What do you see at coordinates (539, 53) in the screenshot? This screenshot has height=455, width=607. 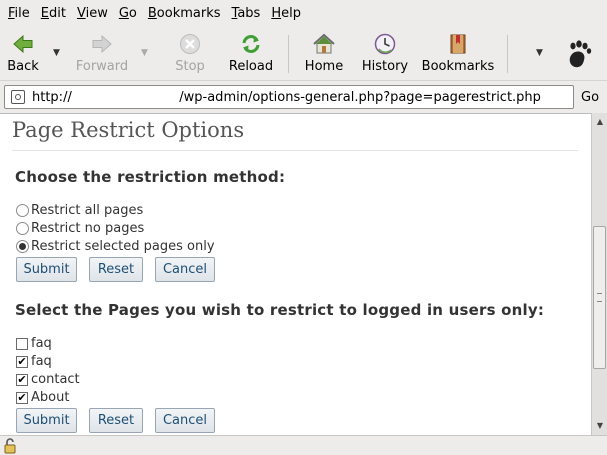 I see `toolbar-overflow-icon: ▼` at bounding box center [539, 53].